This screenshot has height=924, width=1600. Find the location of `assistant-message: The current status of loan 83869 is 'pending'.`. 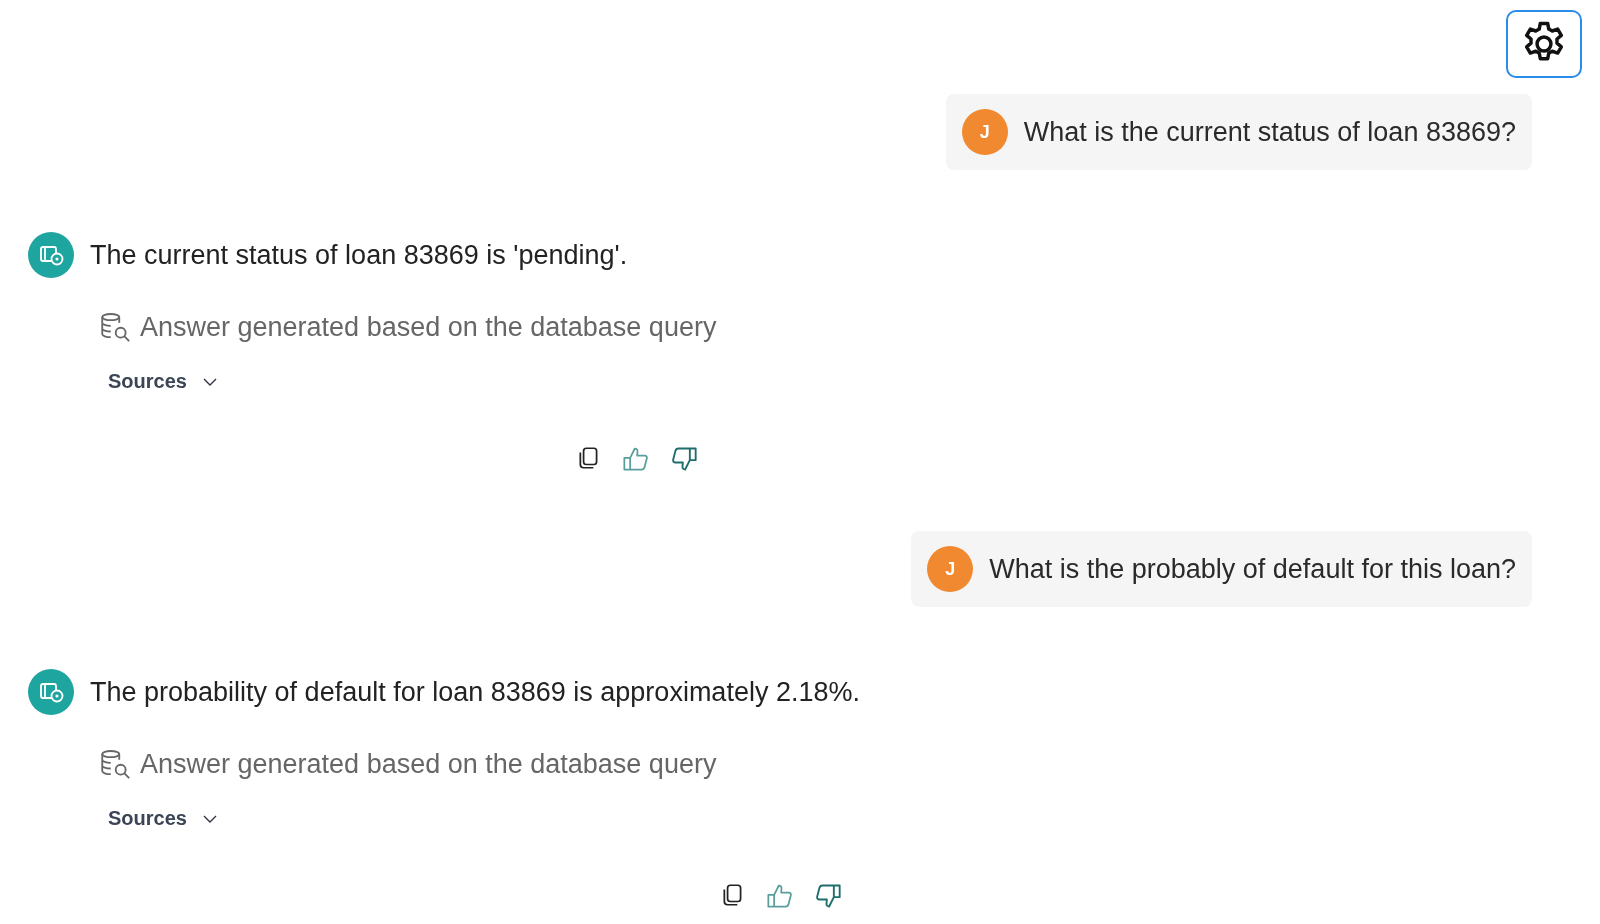

assistant-message: The current status of loan 83869 is 'pending'. is located at coordinates (359, 255).